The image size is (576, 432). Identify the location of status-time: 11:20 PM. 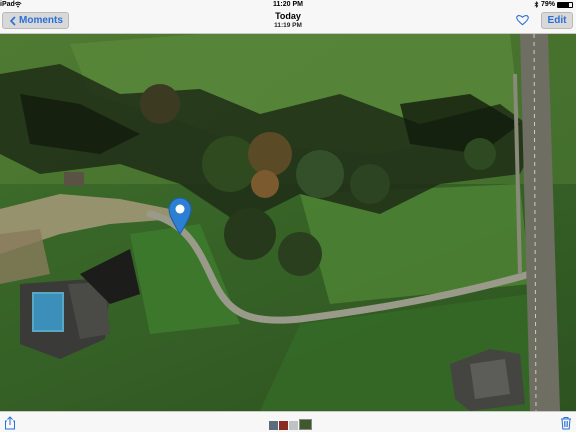
(288, 4).